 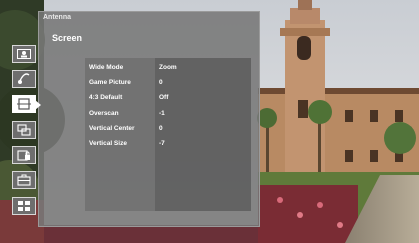 What do you see at coordinates (162, 113) in the screenshot?
I see `setting-value: -1` at bounding box center [162, 113].